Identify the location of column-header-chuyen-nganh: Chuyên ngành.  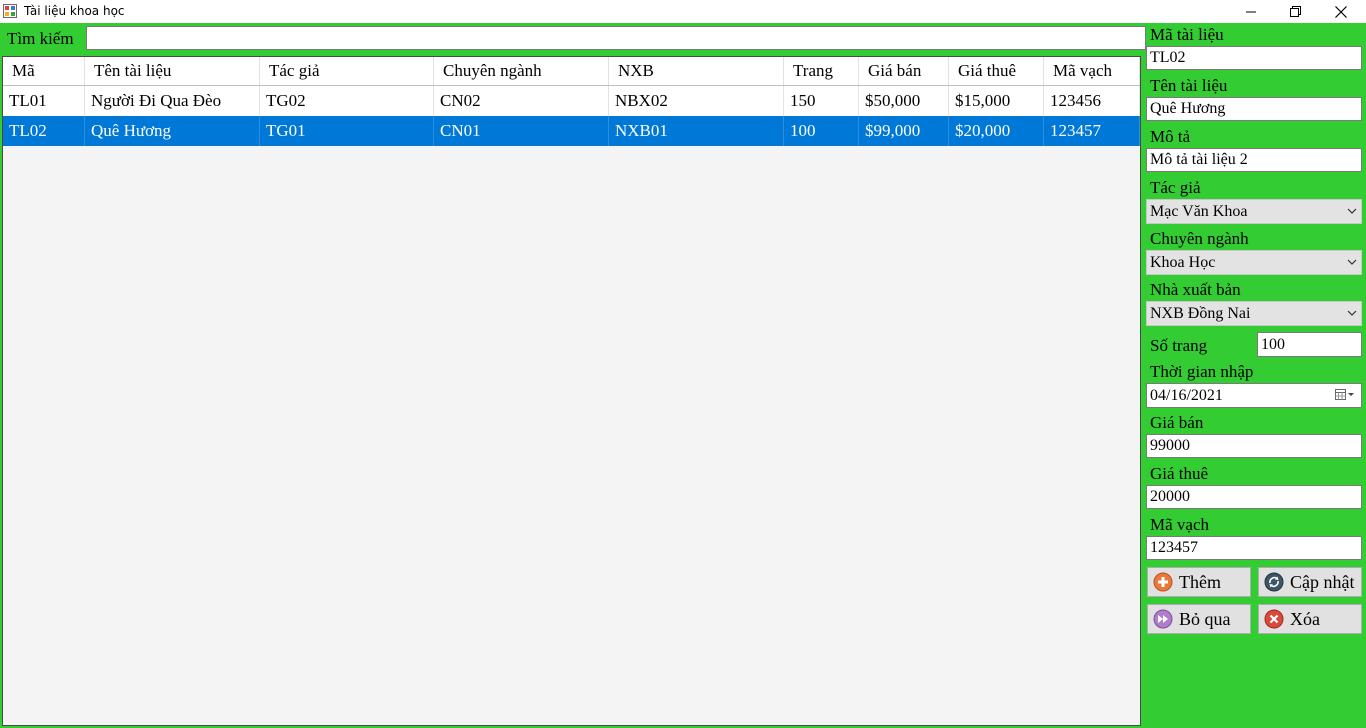
(521, 71).